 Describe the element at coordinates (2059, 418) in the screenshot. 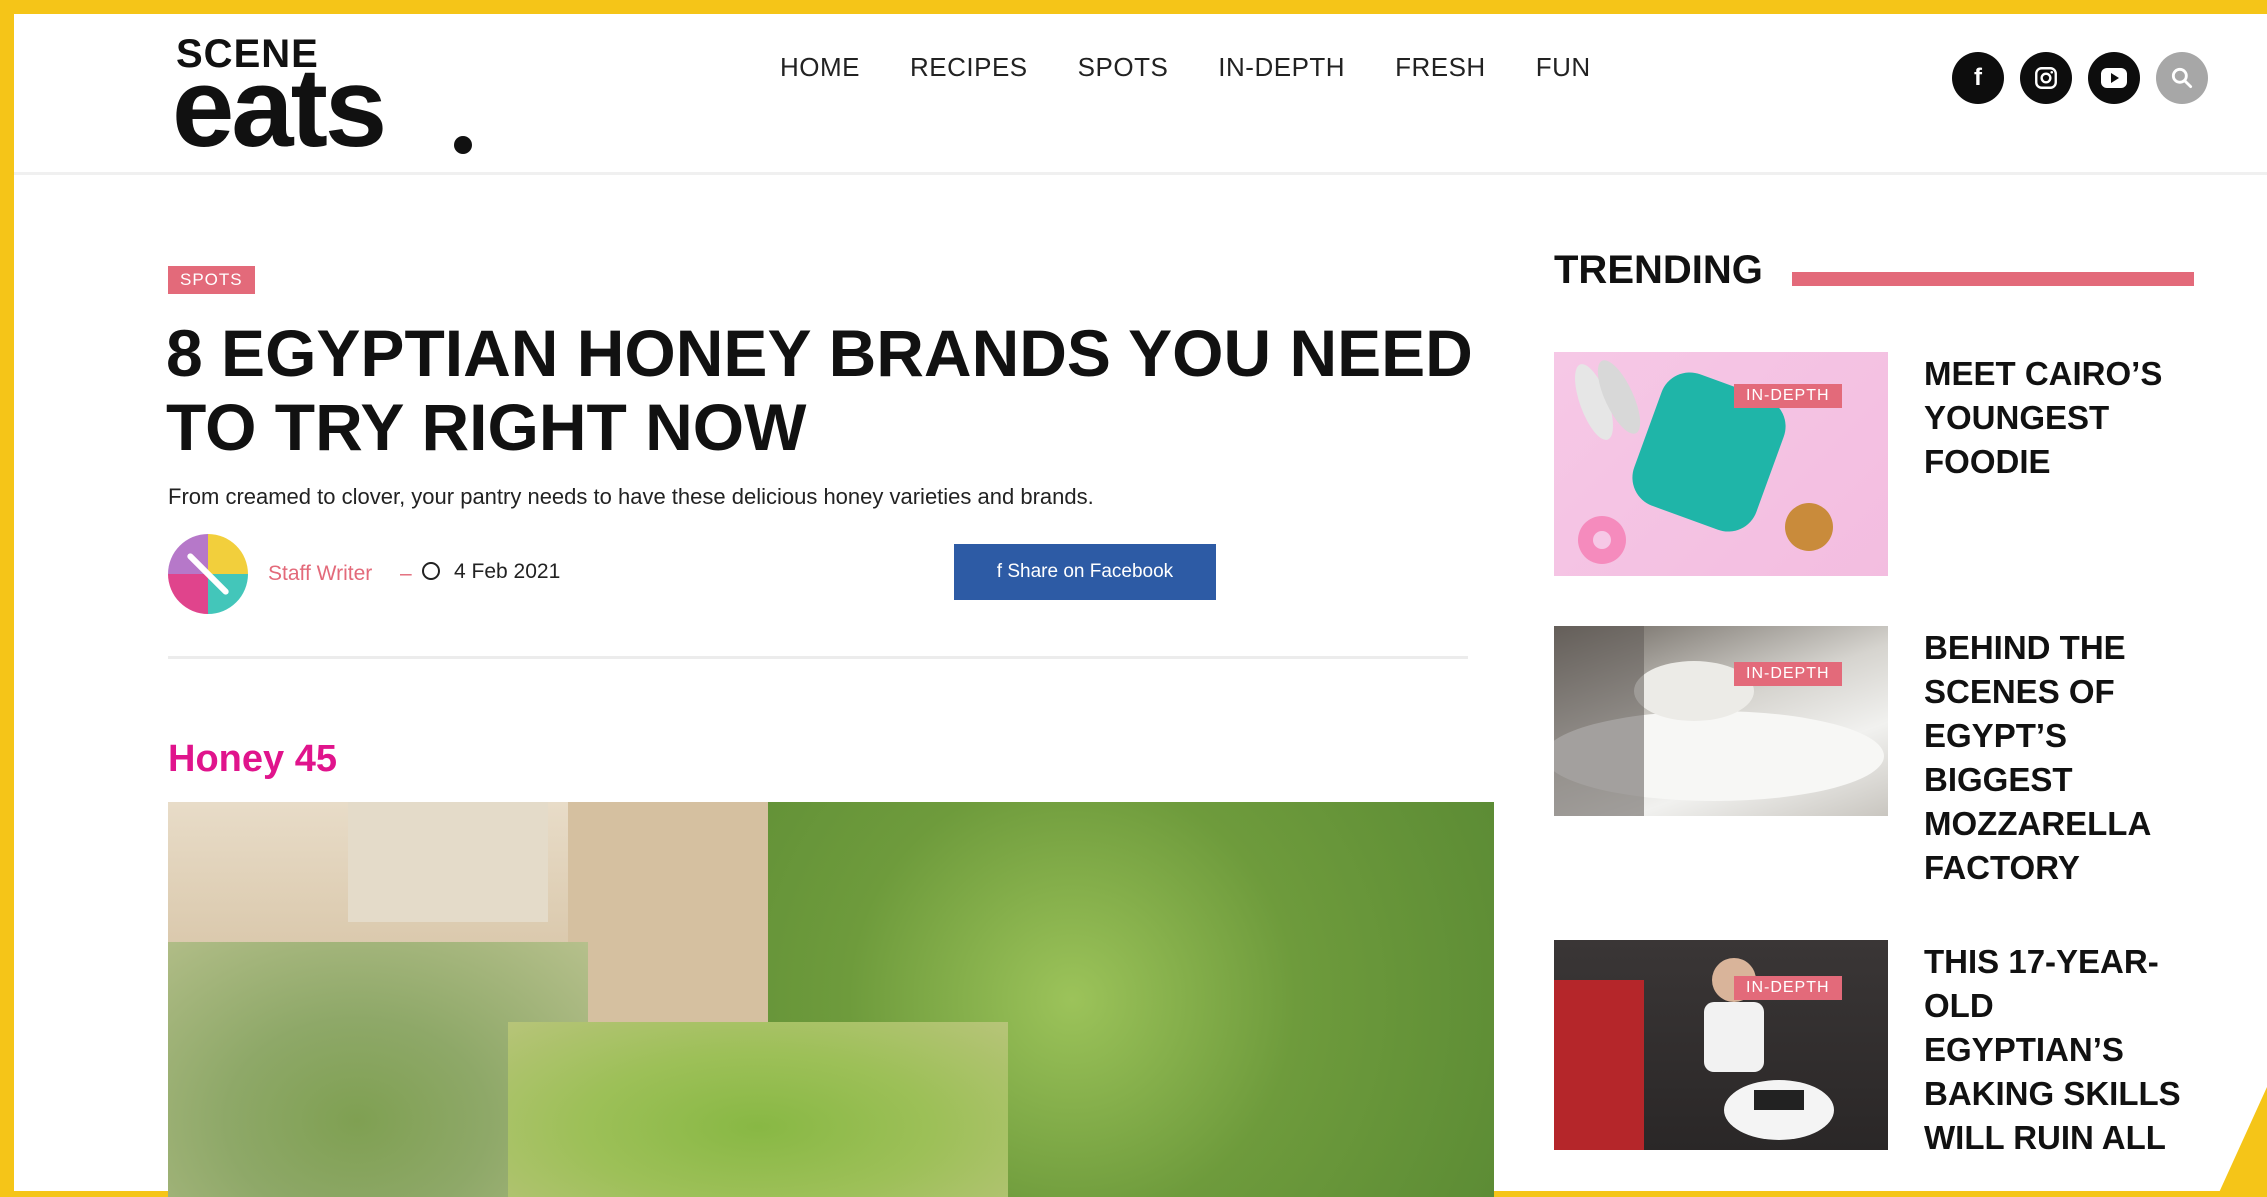

I see `trending-title: MEET CAIRO’S YOUNGEST FOODIE` at that location.